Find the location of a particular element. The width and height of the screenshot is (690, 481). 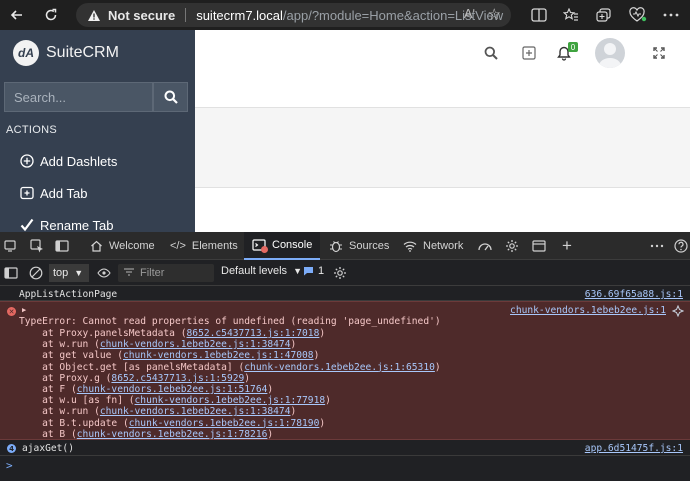

stack-frame-link: chunk-vendors.1ebeb2ee.js:1:51764 is located at coordinates (172, 389).